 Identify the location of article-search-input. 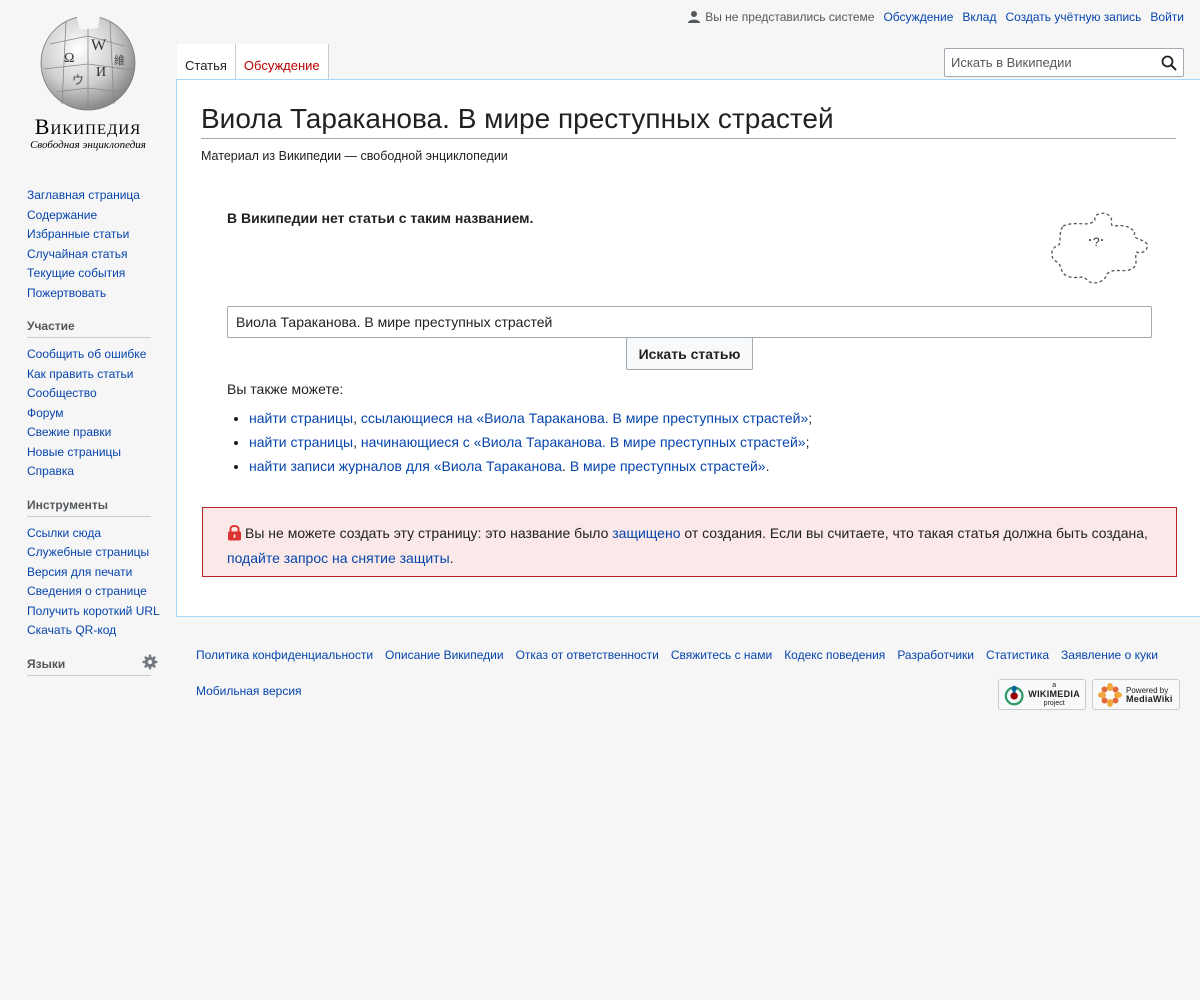
(689, 322).